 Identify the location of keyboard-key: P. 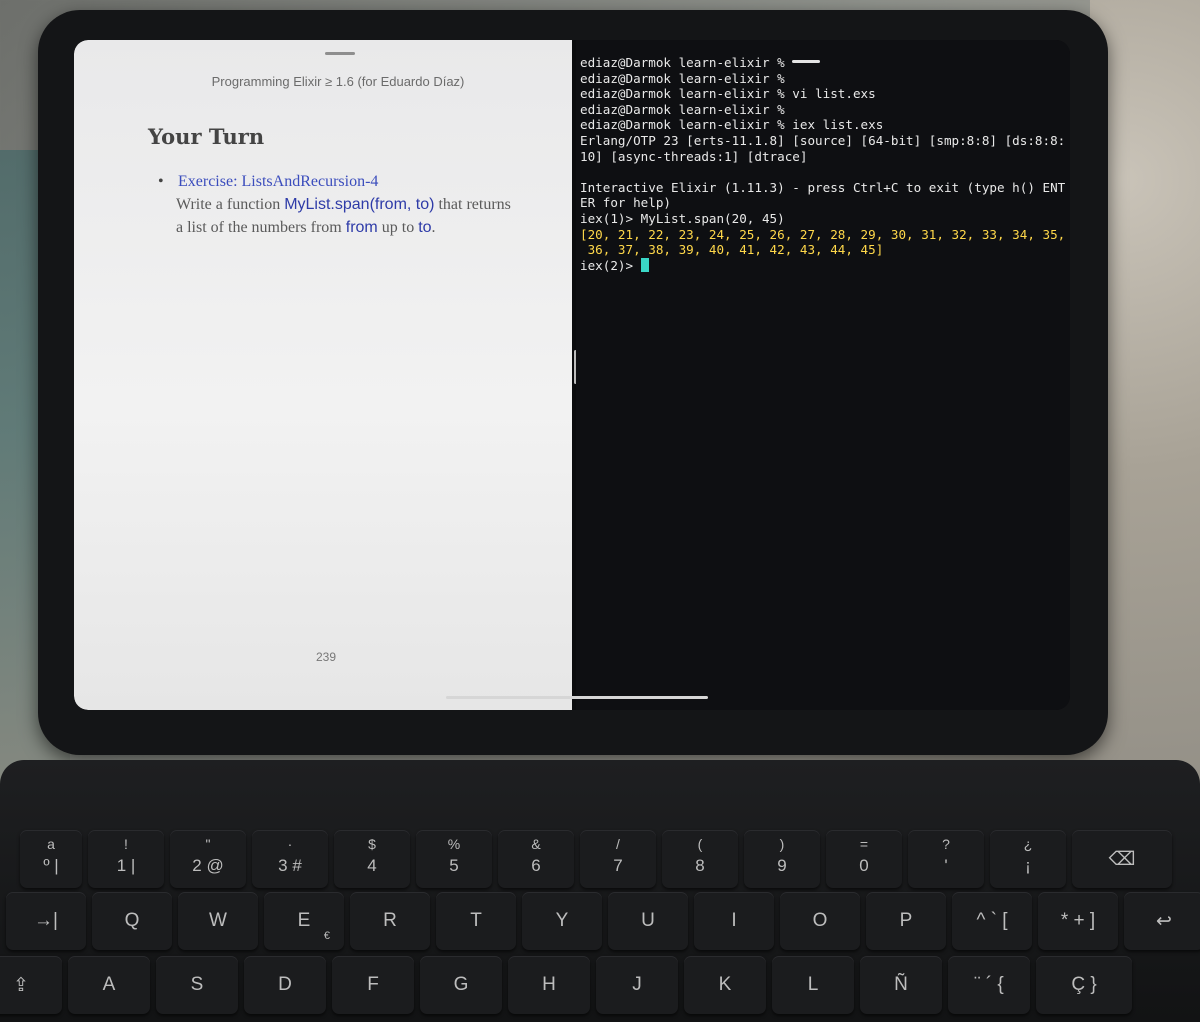
(906, 921).